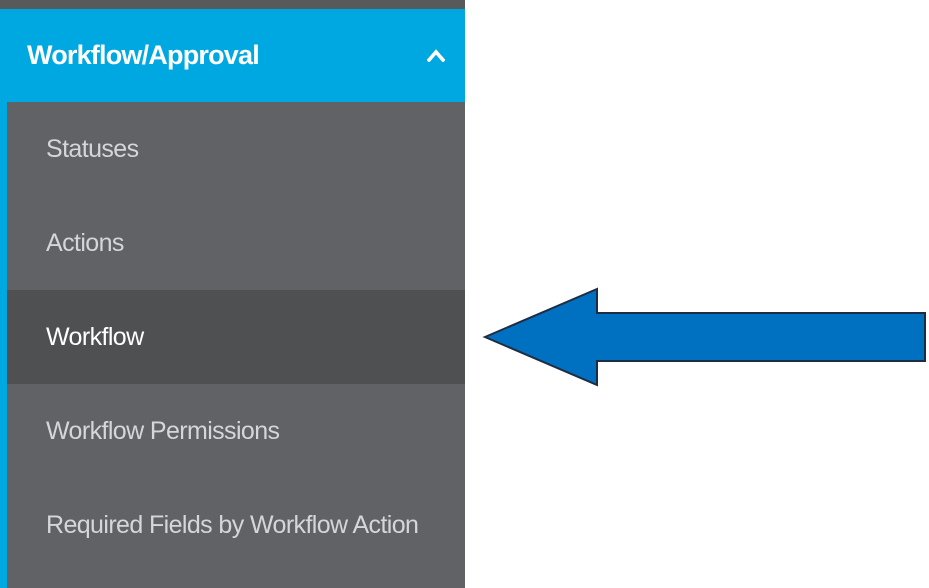 This screenshot has height=588, width=929. I want to click on workflow-approval-section-header: Workflow/Approval, so click(232, 55).